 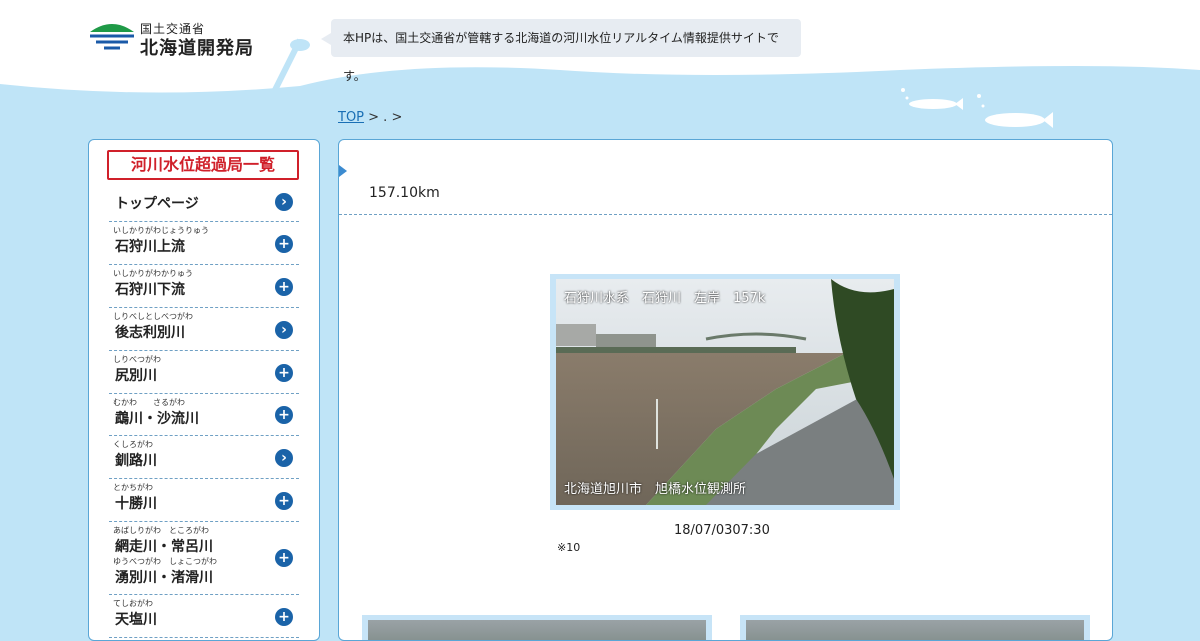 What do you see at coordinates (150, 290) in the screenshot?
I see `sidebar-item-label: 石狩川下流` at bounding box center [150, 290].